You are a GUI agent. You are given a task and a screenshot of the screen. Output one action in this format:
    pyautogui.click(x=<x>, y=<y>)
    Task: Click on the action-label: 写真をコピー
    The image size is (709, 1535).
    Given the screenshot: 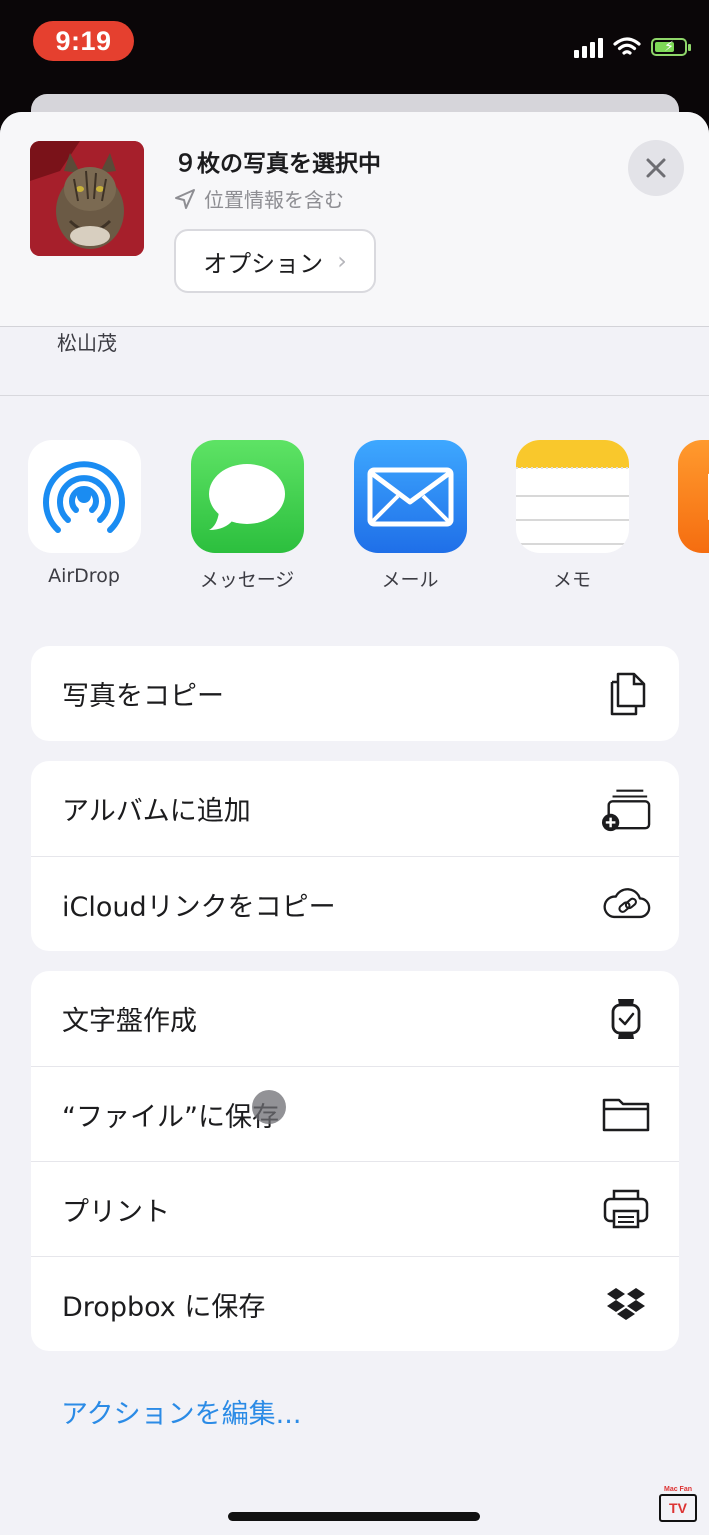 What is the action you would take?
    pyautogui.click(x=143, y=696)
    